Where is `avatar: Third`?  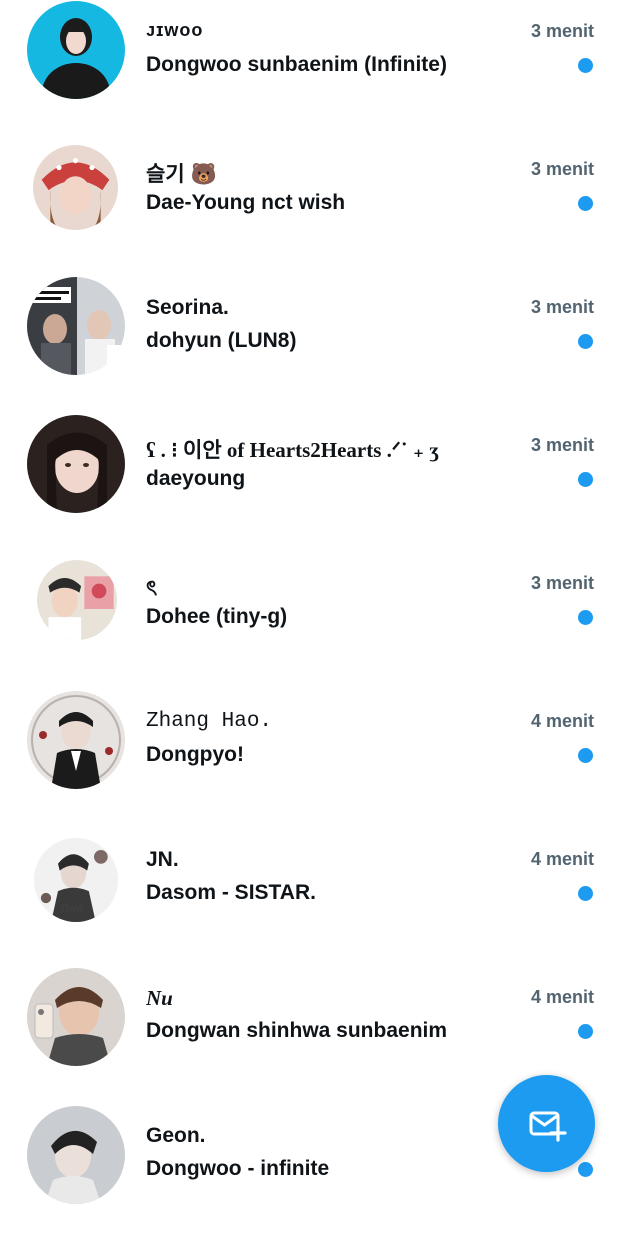
avatar: Third is located at coordinates (76, 880).